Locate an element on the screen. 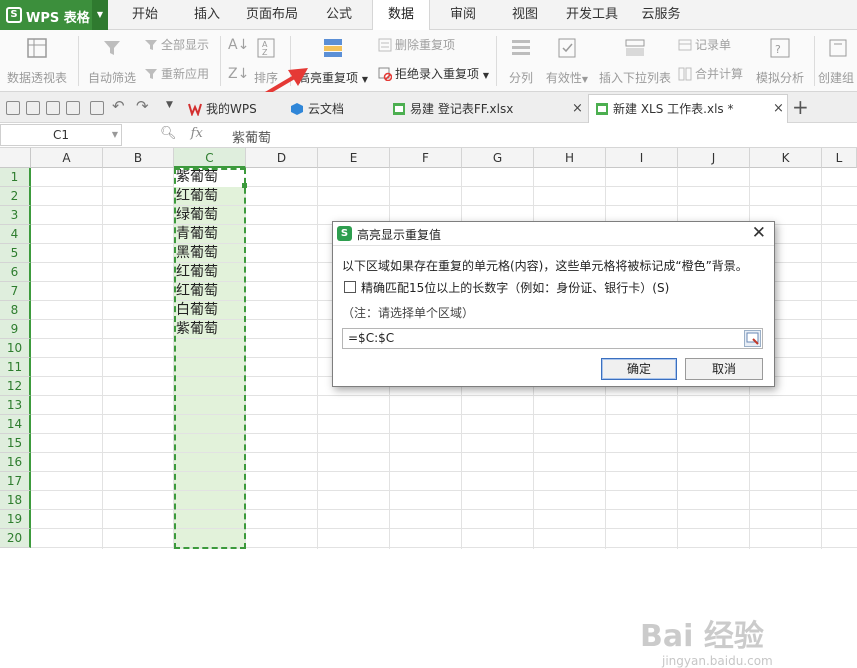 The image size is (857, 668). formula-input: 紫葡萄 is located at coordinates (251, 136).